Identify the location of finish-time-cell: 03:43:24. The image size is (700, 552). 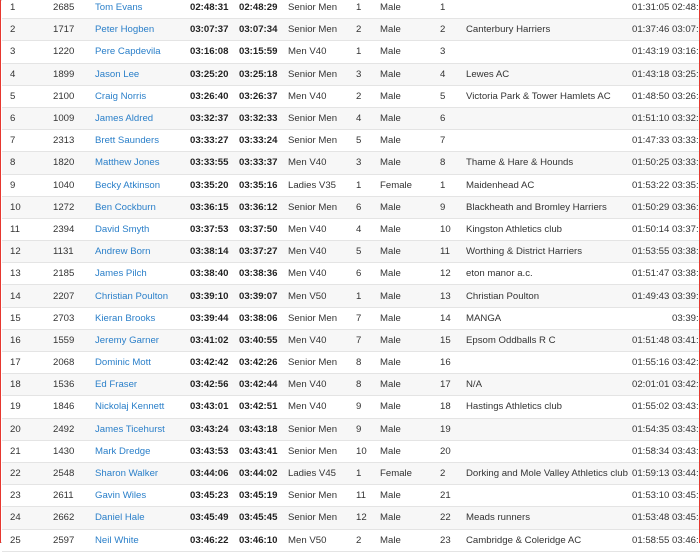
(686, 429).